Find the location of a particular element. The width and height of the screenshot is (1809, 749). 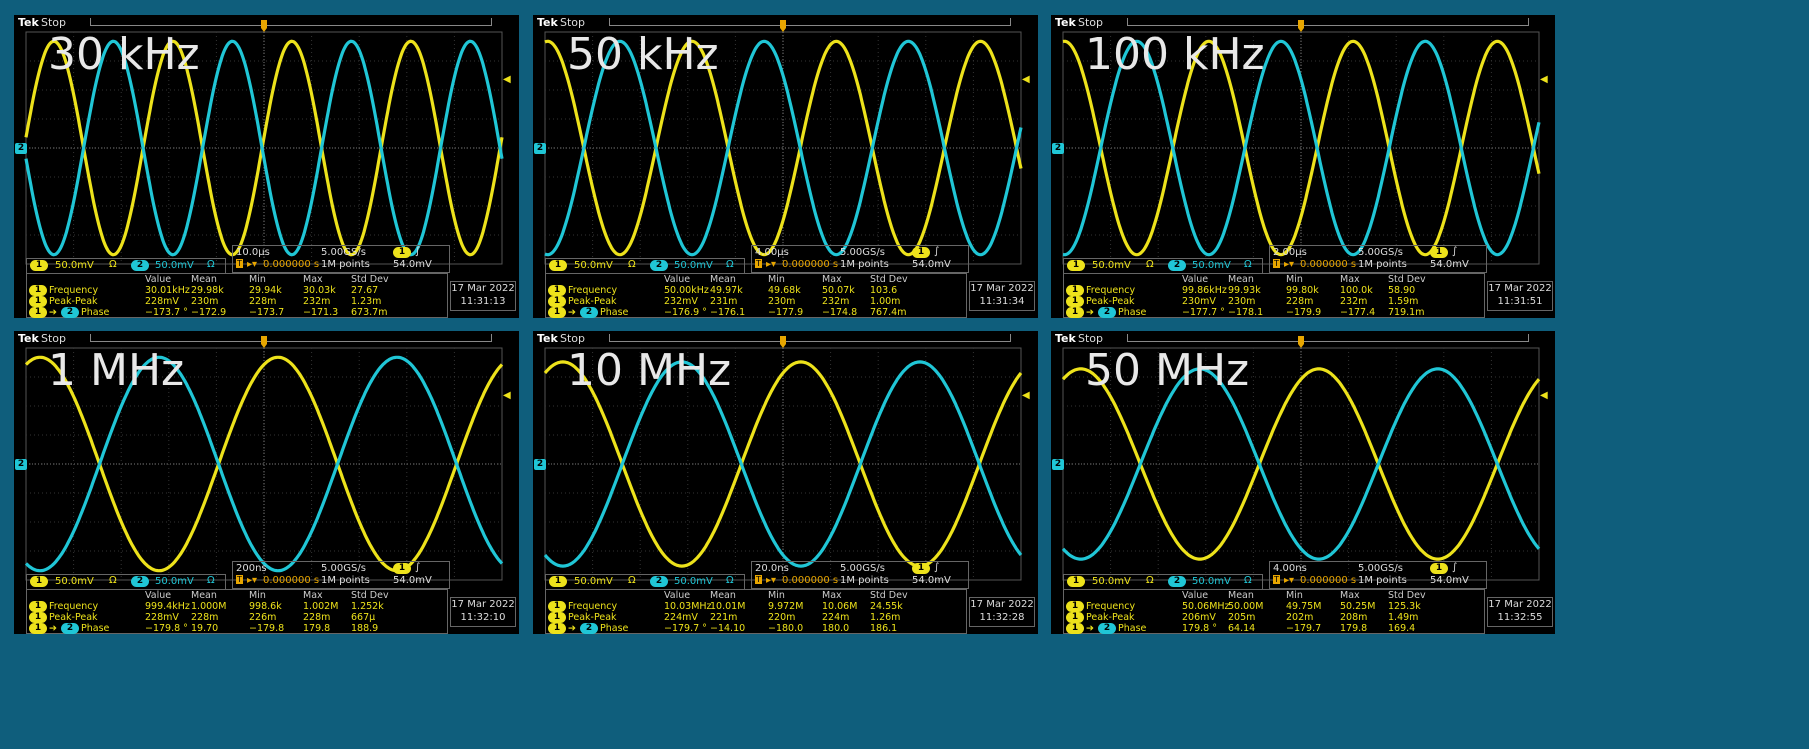

ch2-scale: 50.0mV is located at coordinates (174, 265).